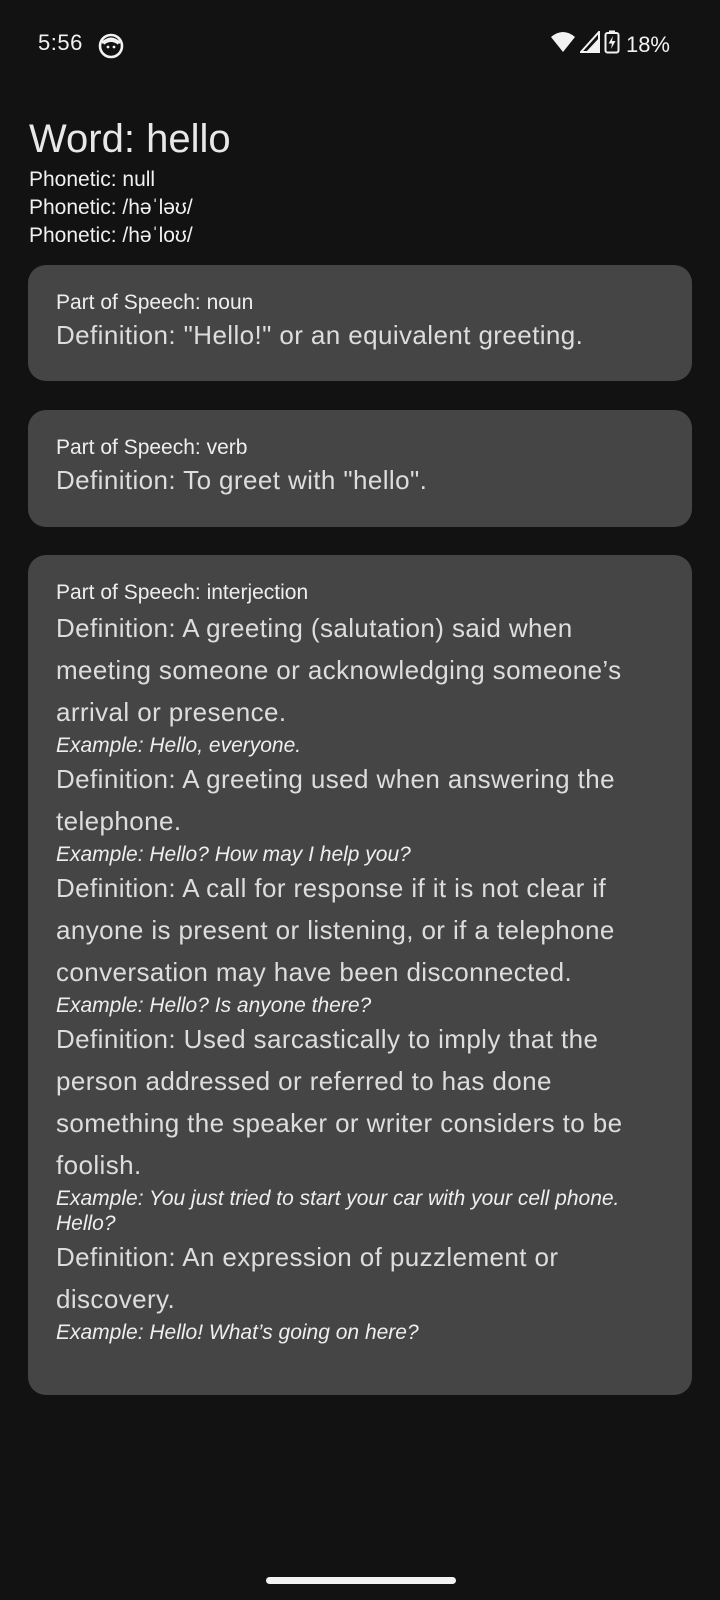  Describe the element at coordinates (589, 43) in the screenshot. I see `signal-icon` at that location.